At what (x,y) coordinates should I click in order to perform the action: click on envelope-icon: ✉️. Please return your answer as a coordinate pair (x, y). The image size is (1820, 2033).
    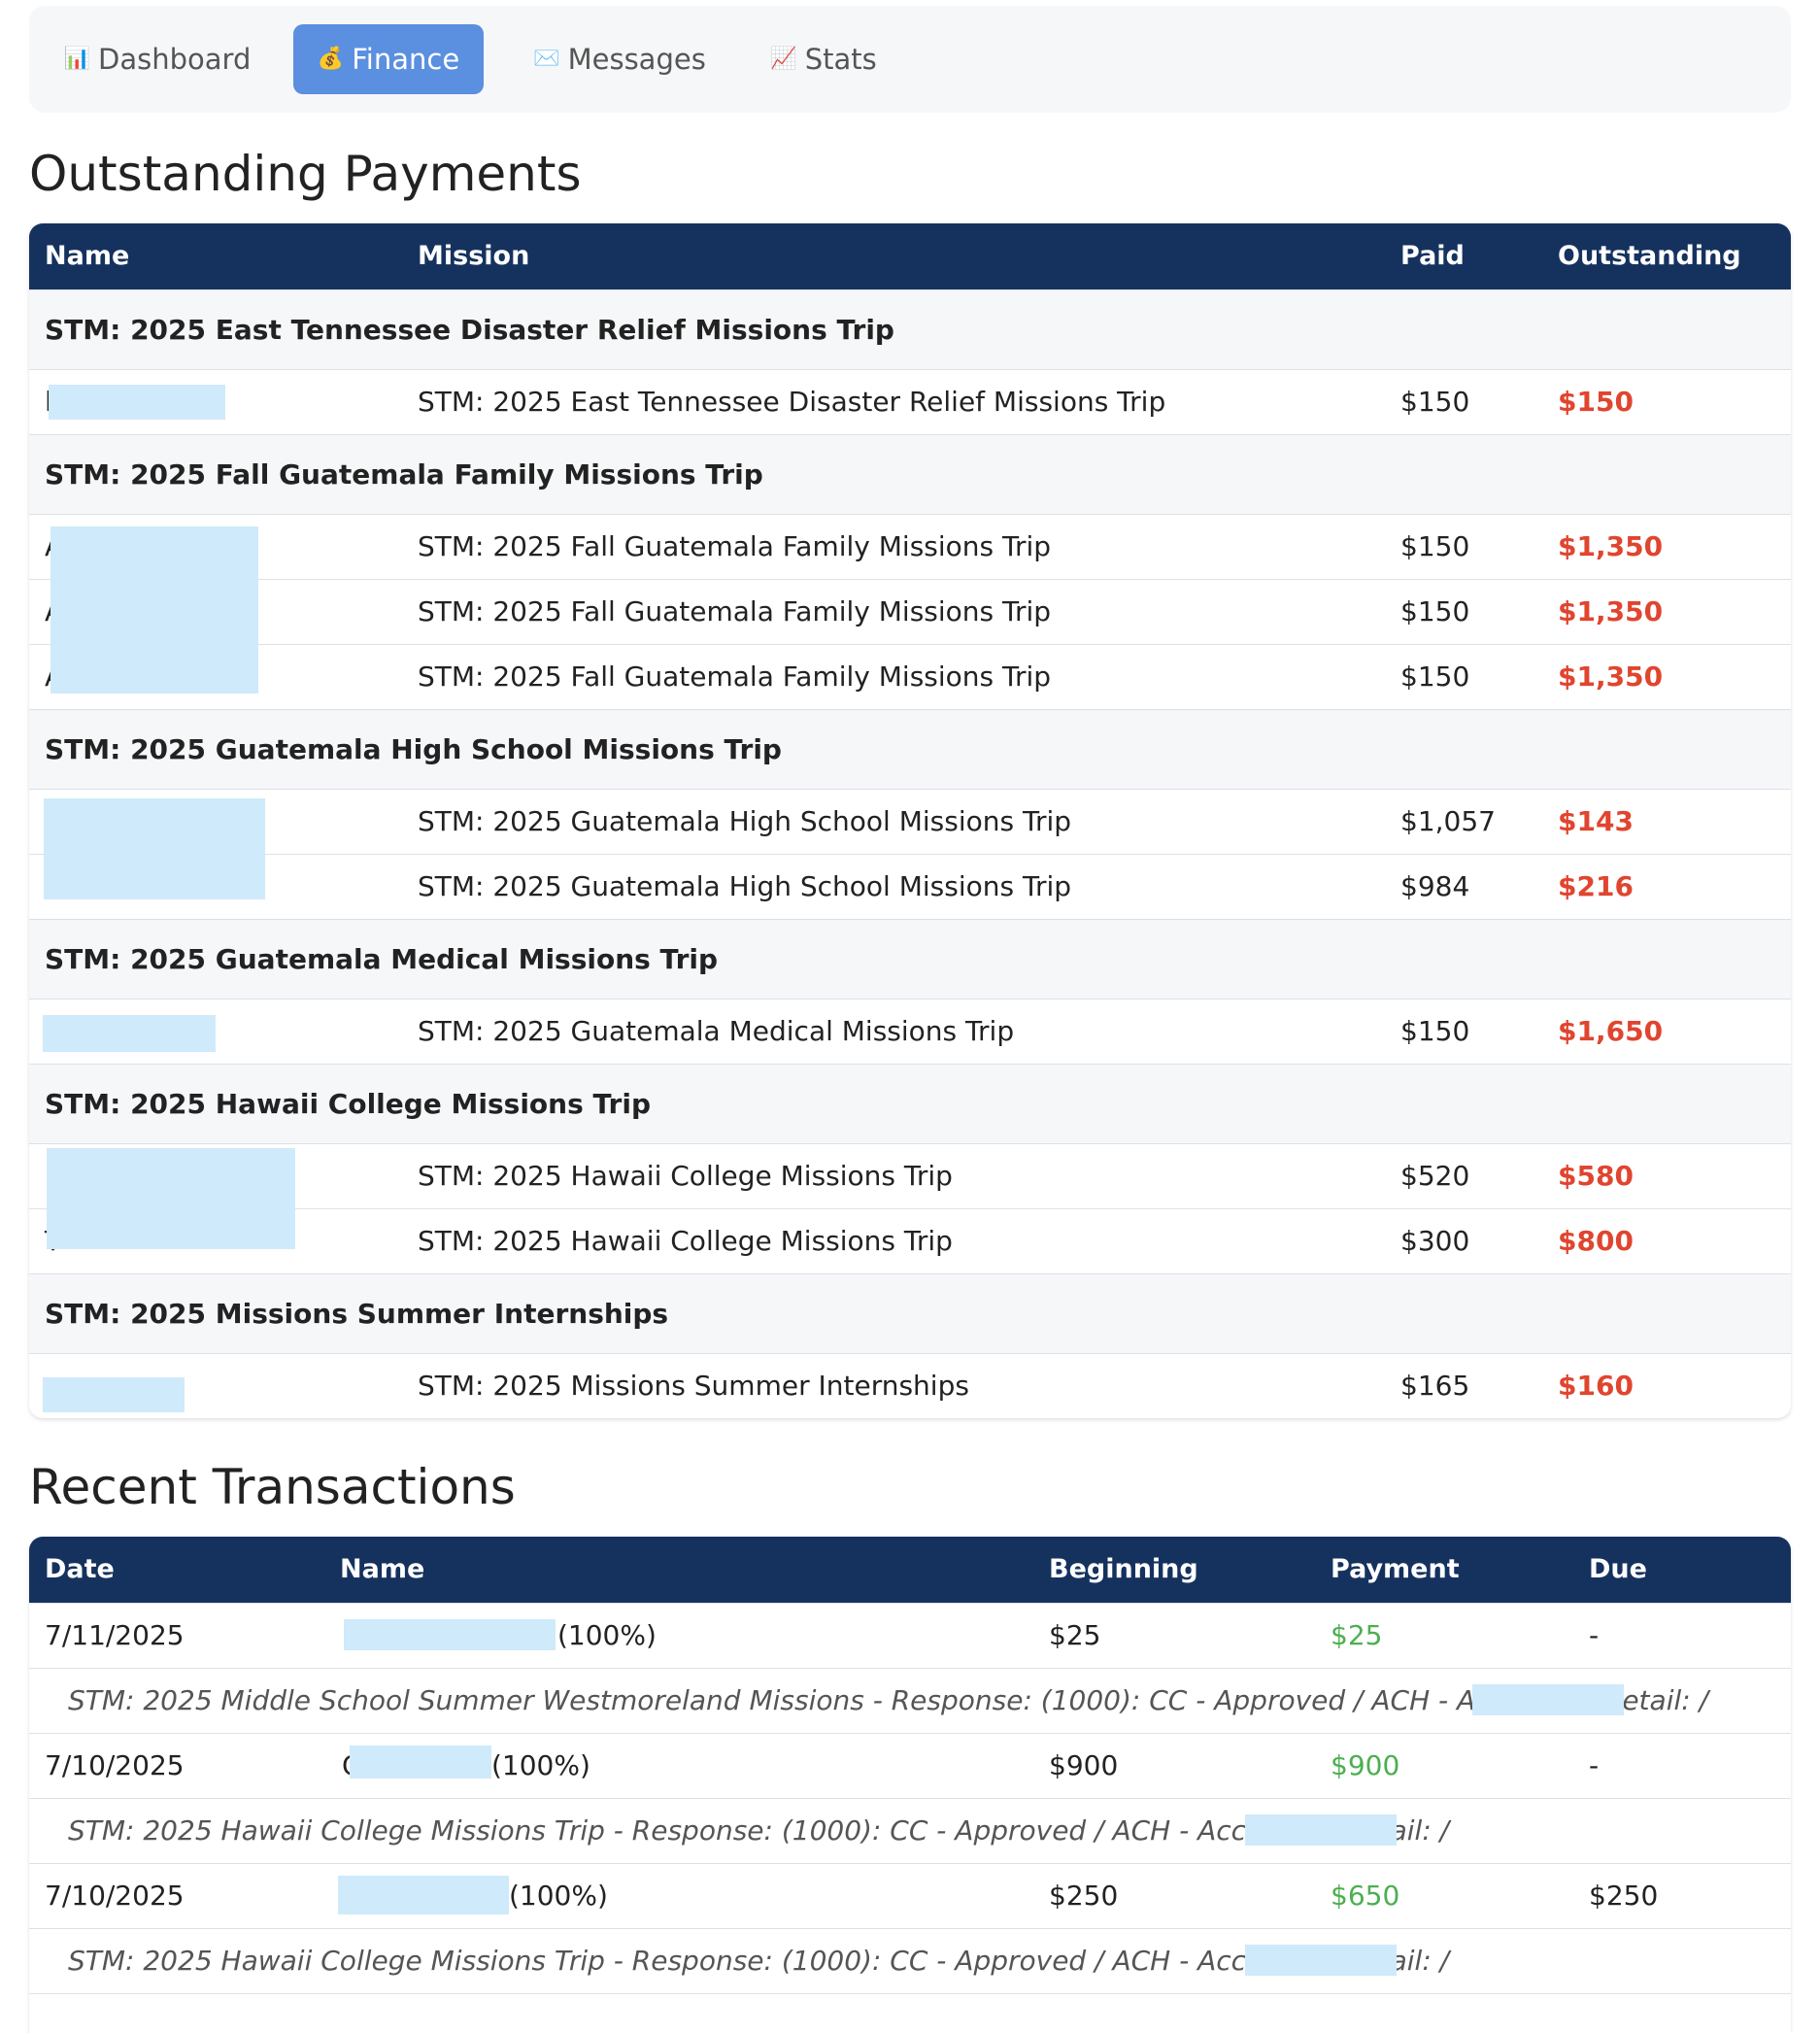
    Looking at the image, I should click on (546, 59).